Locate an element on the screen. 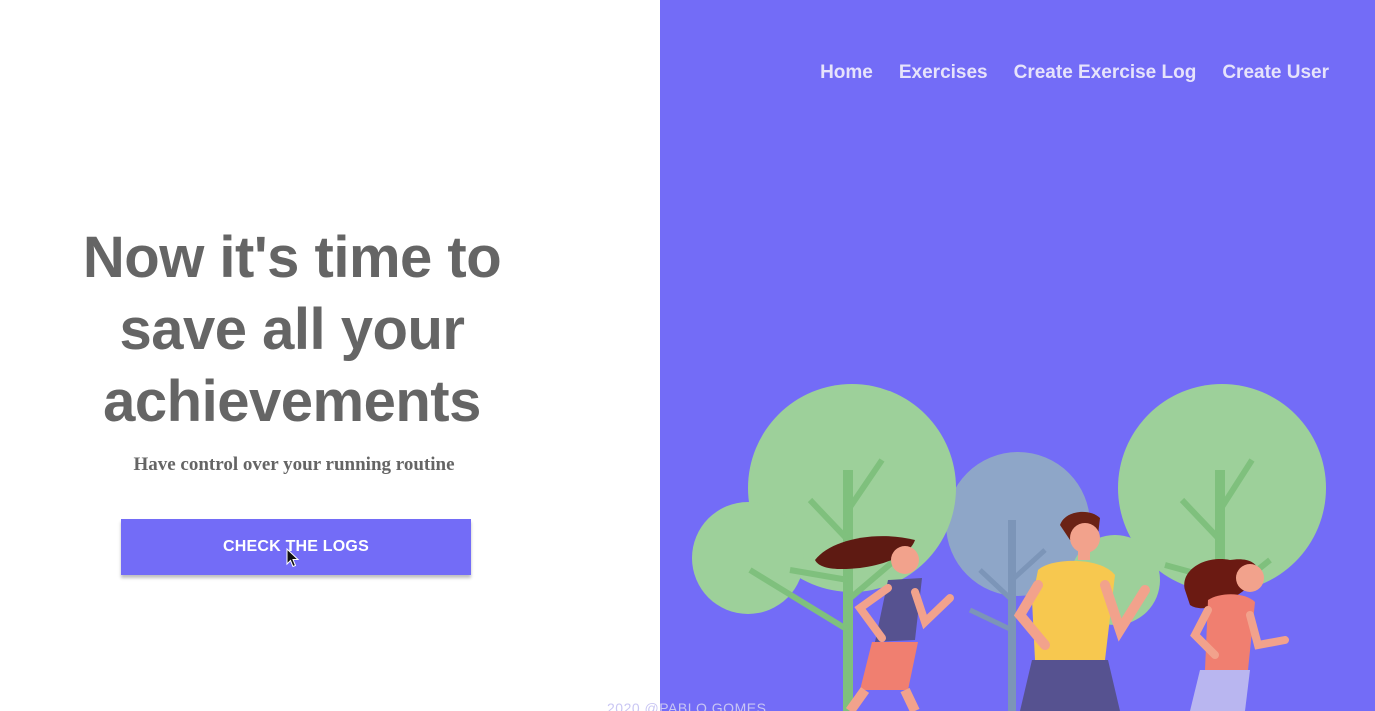  runner-woman-right is located at coordinates (1236, 635).